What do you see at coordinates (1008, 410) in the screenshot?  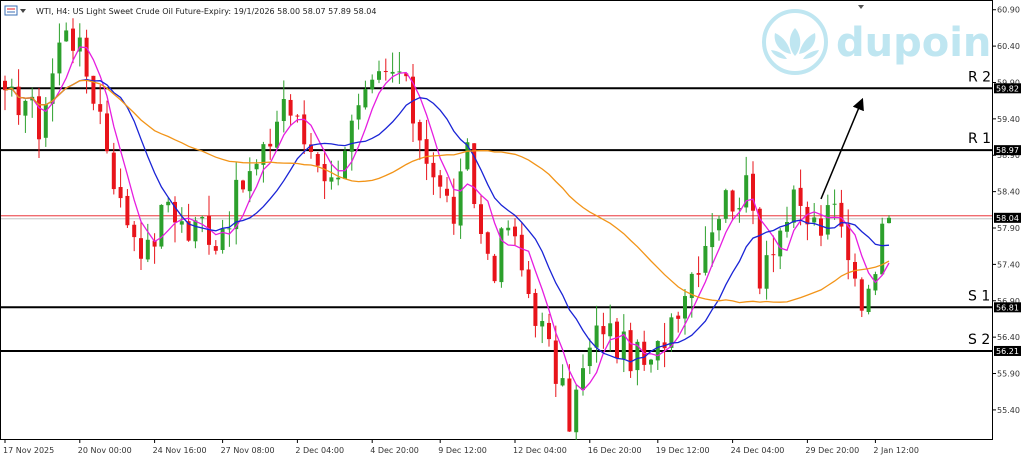 I see `y-tick-label: 55.40` at bounding box center [1008, 410].